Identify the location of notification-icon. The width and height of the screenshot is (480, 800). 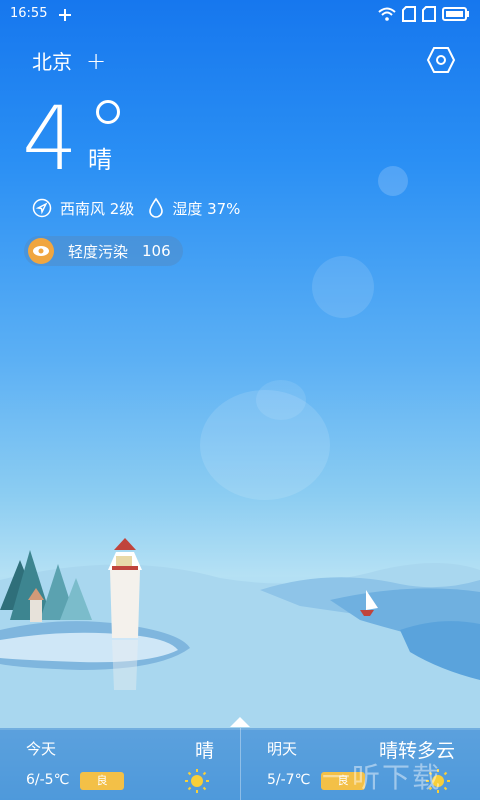
(65, 16).